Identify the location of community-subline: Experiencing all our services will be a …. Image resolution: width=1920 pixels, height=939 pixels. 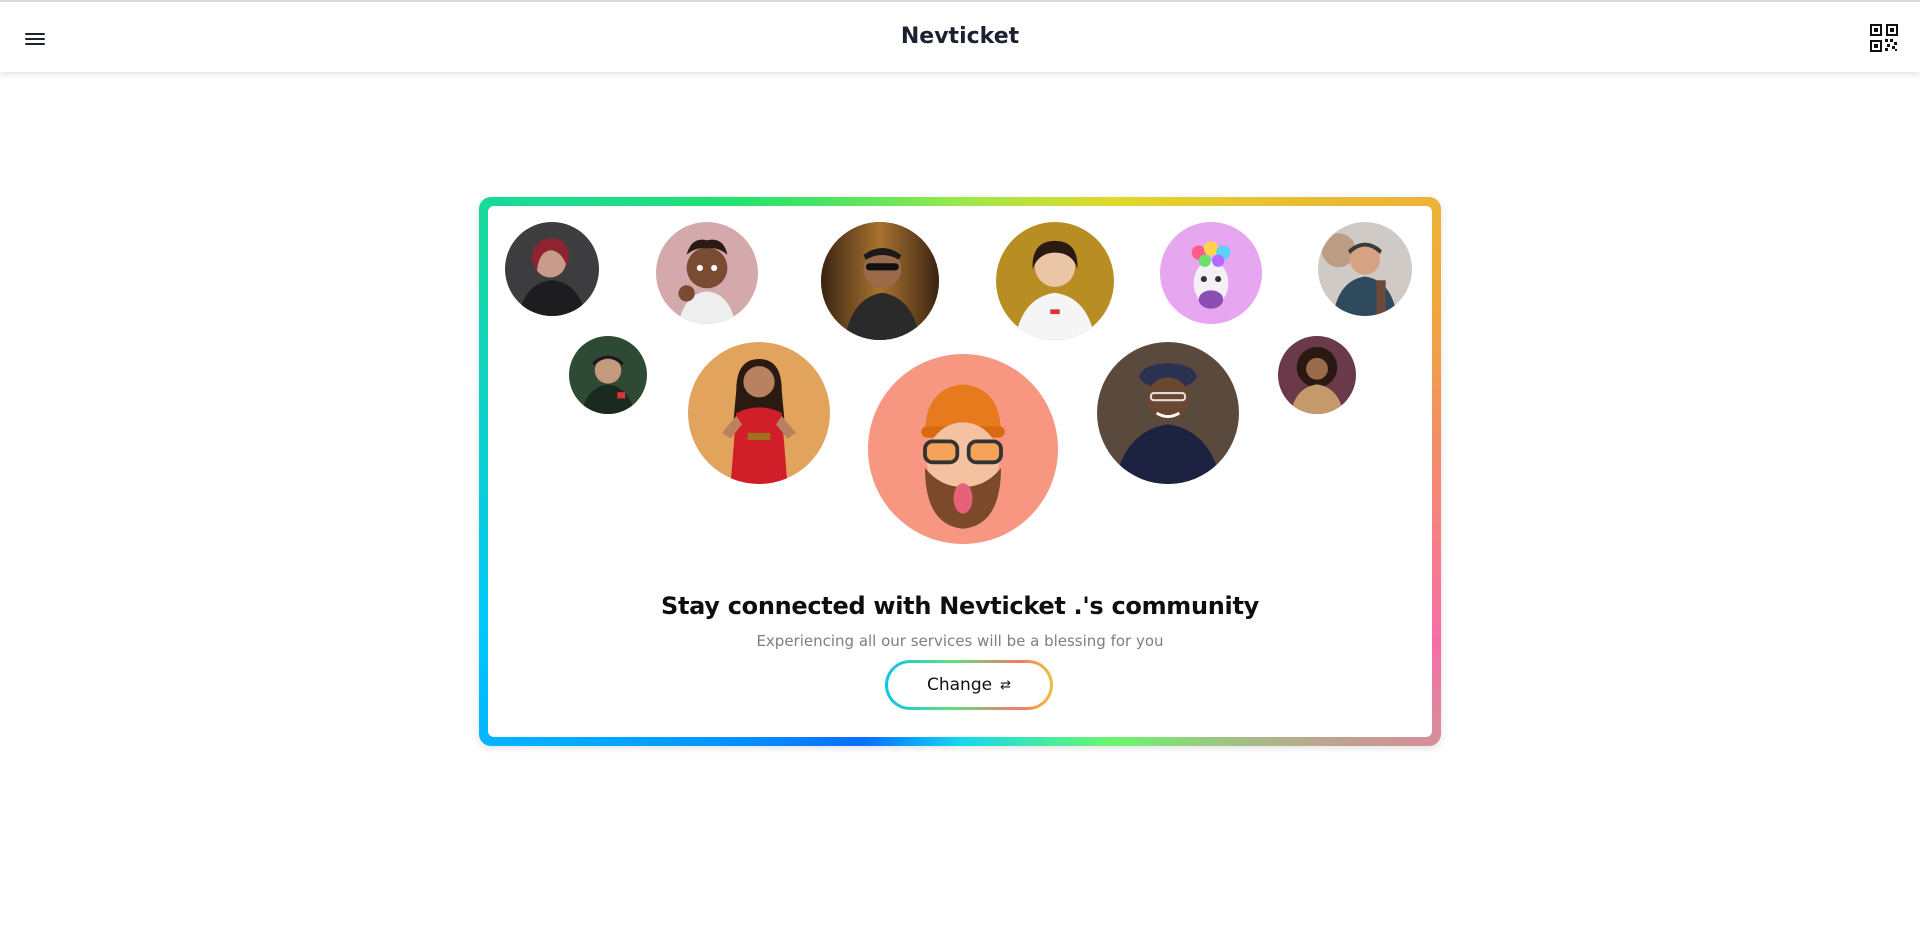
(960, 641).